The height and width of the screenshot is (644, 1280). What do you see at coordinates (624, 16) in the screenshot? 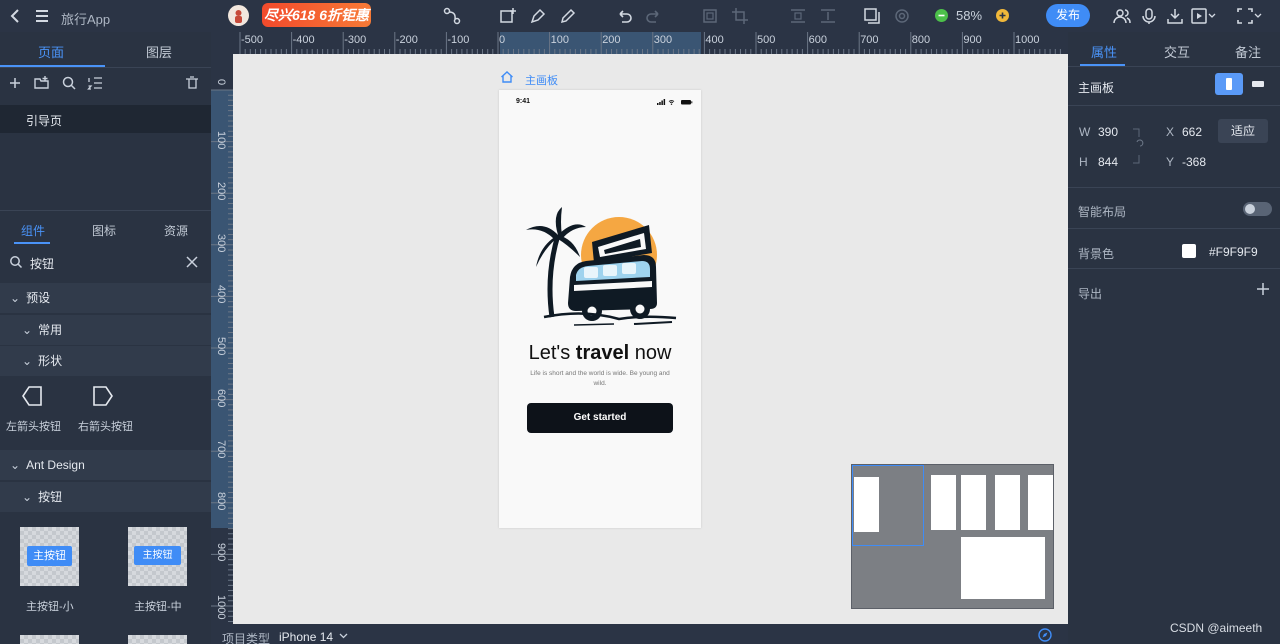
I see `undo-icon` at bounding box center [624, 16].